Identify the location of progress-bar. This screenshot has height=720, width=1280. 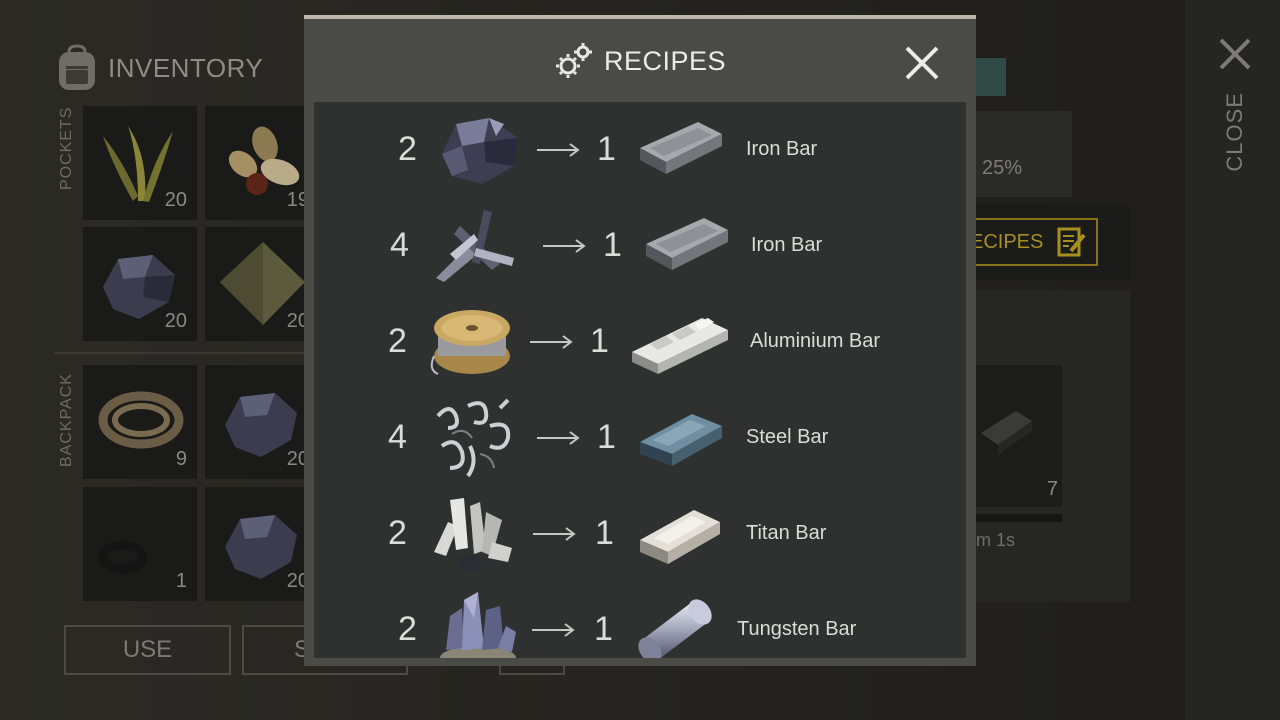
(1019, 518).